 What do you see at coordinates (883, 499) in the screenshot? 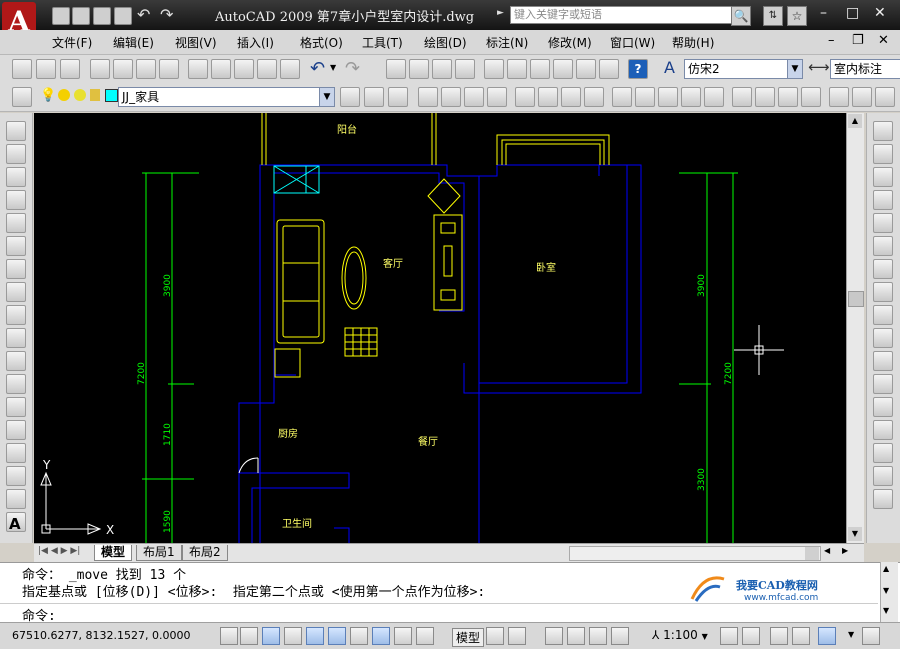
I see `explode-icon` at bounding box center [883, 499].